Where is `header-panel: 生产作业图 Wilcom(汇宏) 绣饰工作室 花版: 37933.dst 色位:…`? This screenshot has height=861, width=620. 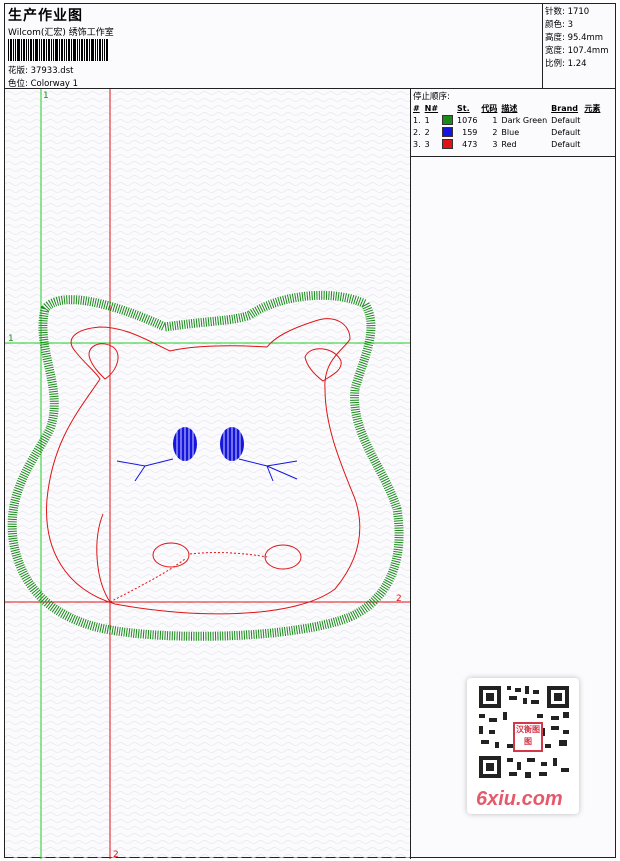
header-panel: 生产作业图 Wilcom(汇宏) 绣饰工作室 花版: 37933.dst 色位:… is located at coordinates (274, 46).